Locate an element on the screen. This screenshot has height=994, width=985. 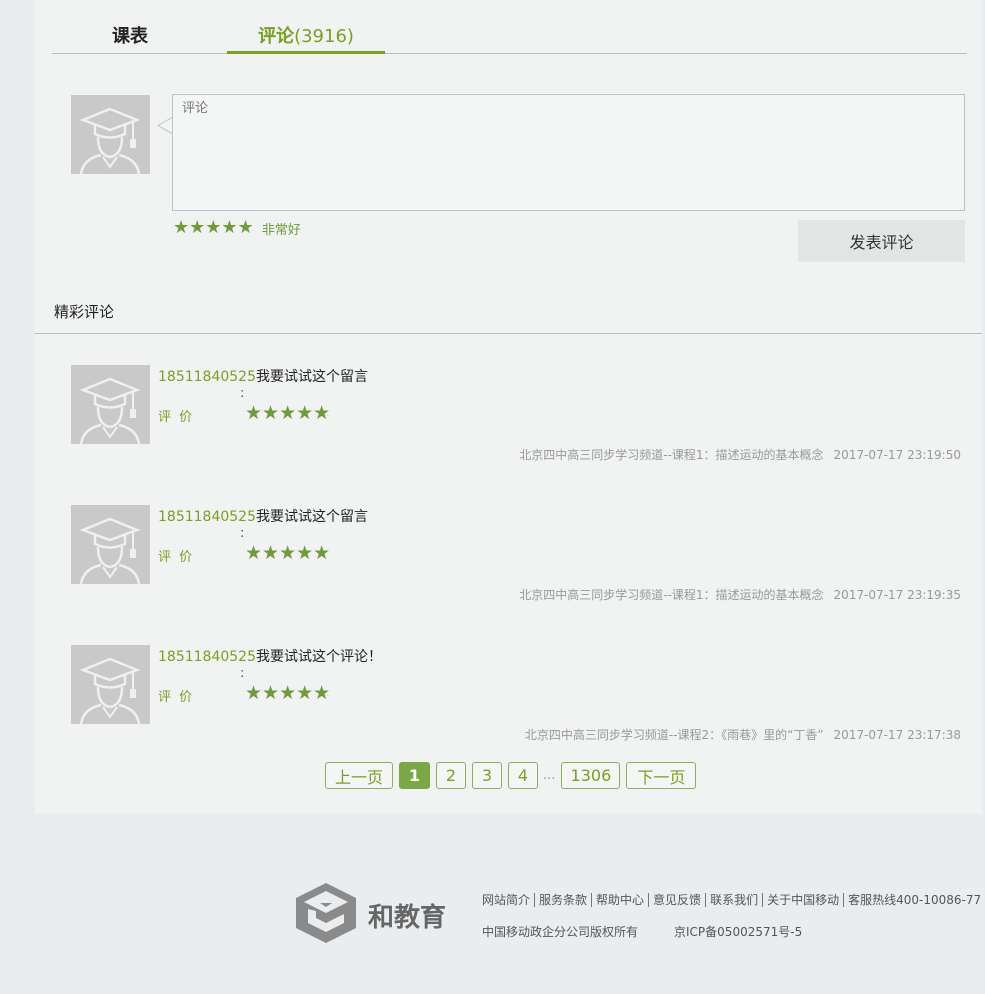
page-button: 2 is located at coordinates (451, 775).